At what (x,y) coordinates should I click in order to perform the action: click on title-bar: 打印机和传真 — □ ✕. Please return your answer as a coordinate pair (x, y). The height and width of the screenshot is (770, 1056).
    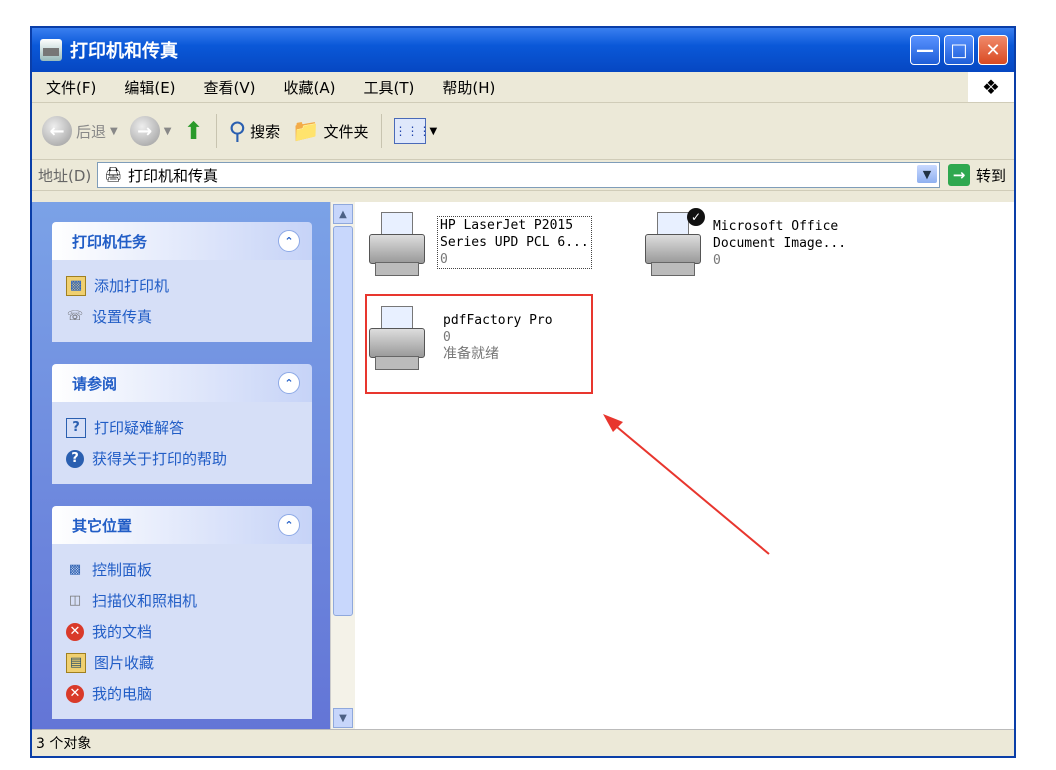
    Looking at the image, I should click on (523, 50).